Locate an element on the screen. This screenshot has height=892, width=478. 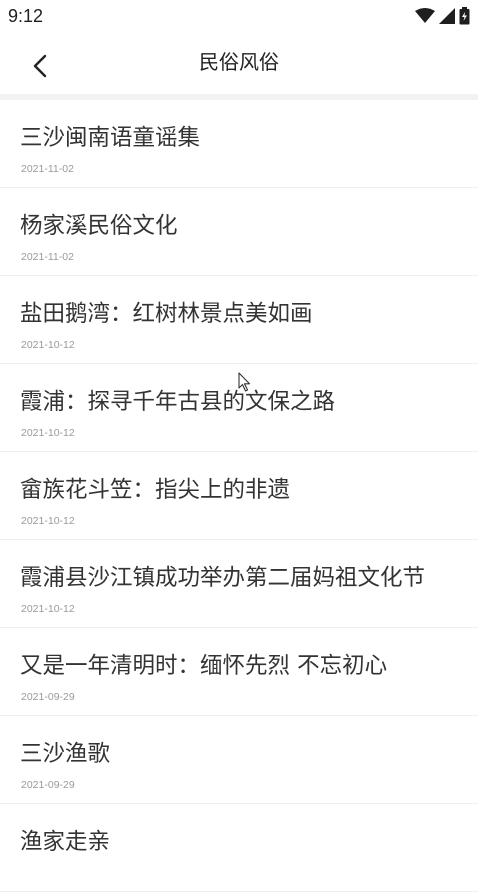
list-item: 杨家溪民俗文化 2021-11-02 is located at coordinates (239, 232).